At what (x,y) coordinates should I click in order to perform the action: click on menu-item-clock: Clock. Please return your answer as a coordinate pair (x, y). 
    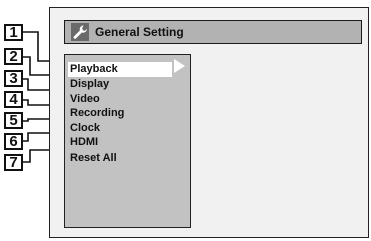
    Looking at the image, I should click on (84, 128).